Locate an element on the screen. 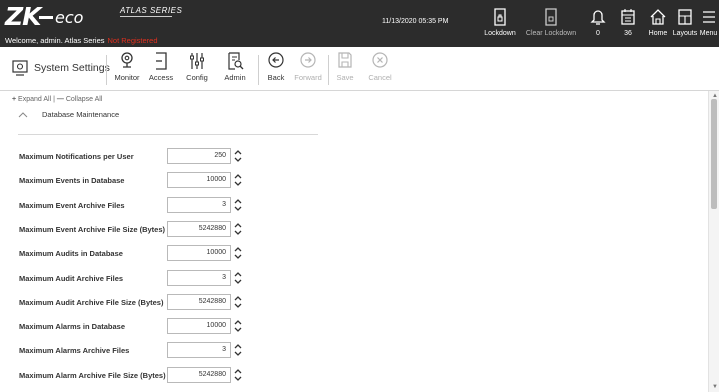 The width and height of the screenshot is (719, 392). registration-status: Not Registered is located at coordinates (132, 40).